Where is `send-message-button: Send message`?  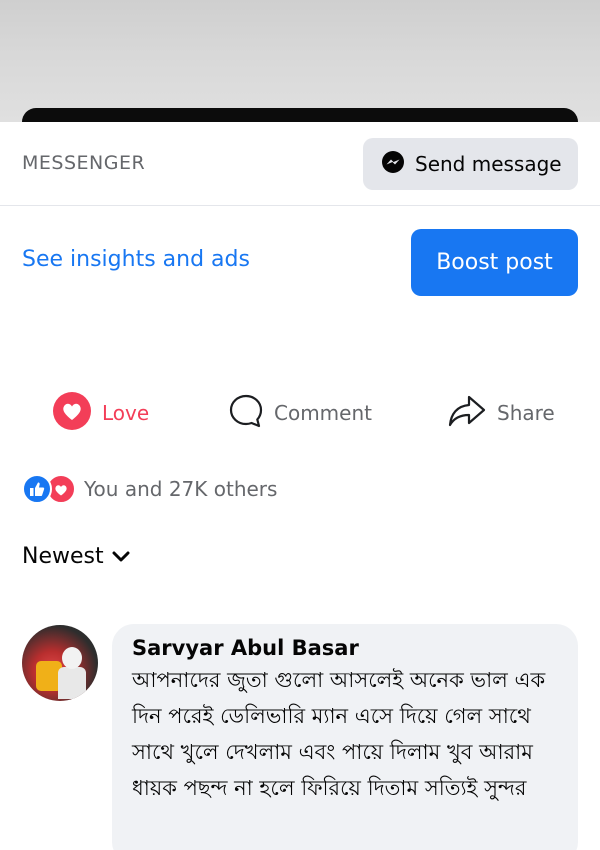
send-message-button: Send message is located at coordinates (470, 164).